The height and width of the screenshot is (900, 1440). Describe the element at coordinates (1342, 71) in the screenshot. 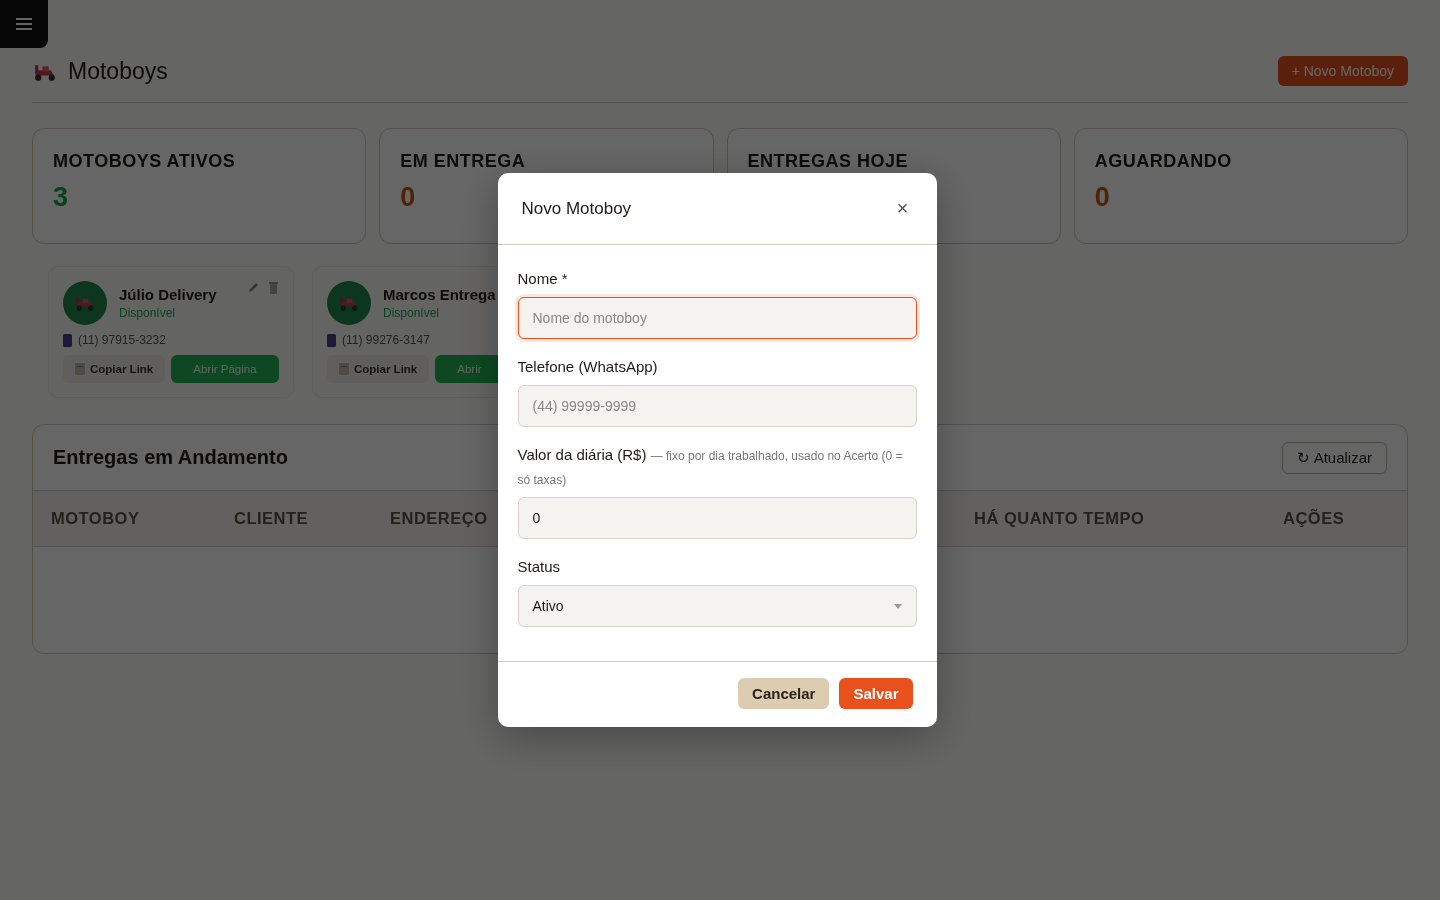

I see `new-motoboy-button: + Novo Motoboy` at that location.